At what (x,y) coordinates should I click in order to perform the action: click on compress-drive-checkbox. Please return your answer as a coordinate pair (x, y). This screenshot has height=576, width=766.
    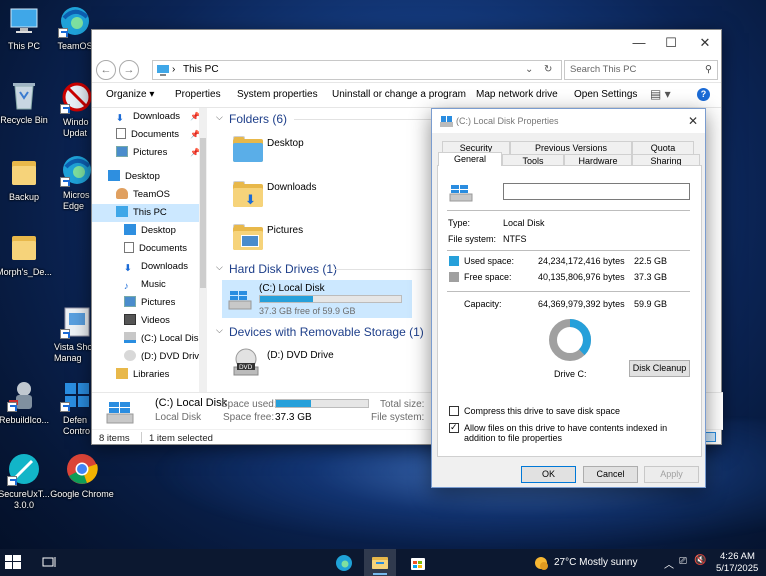
    Looking at the image, I should click on (454, 411).